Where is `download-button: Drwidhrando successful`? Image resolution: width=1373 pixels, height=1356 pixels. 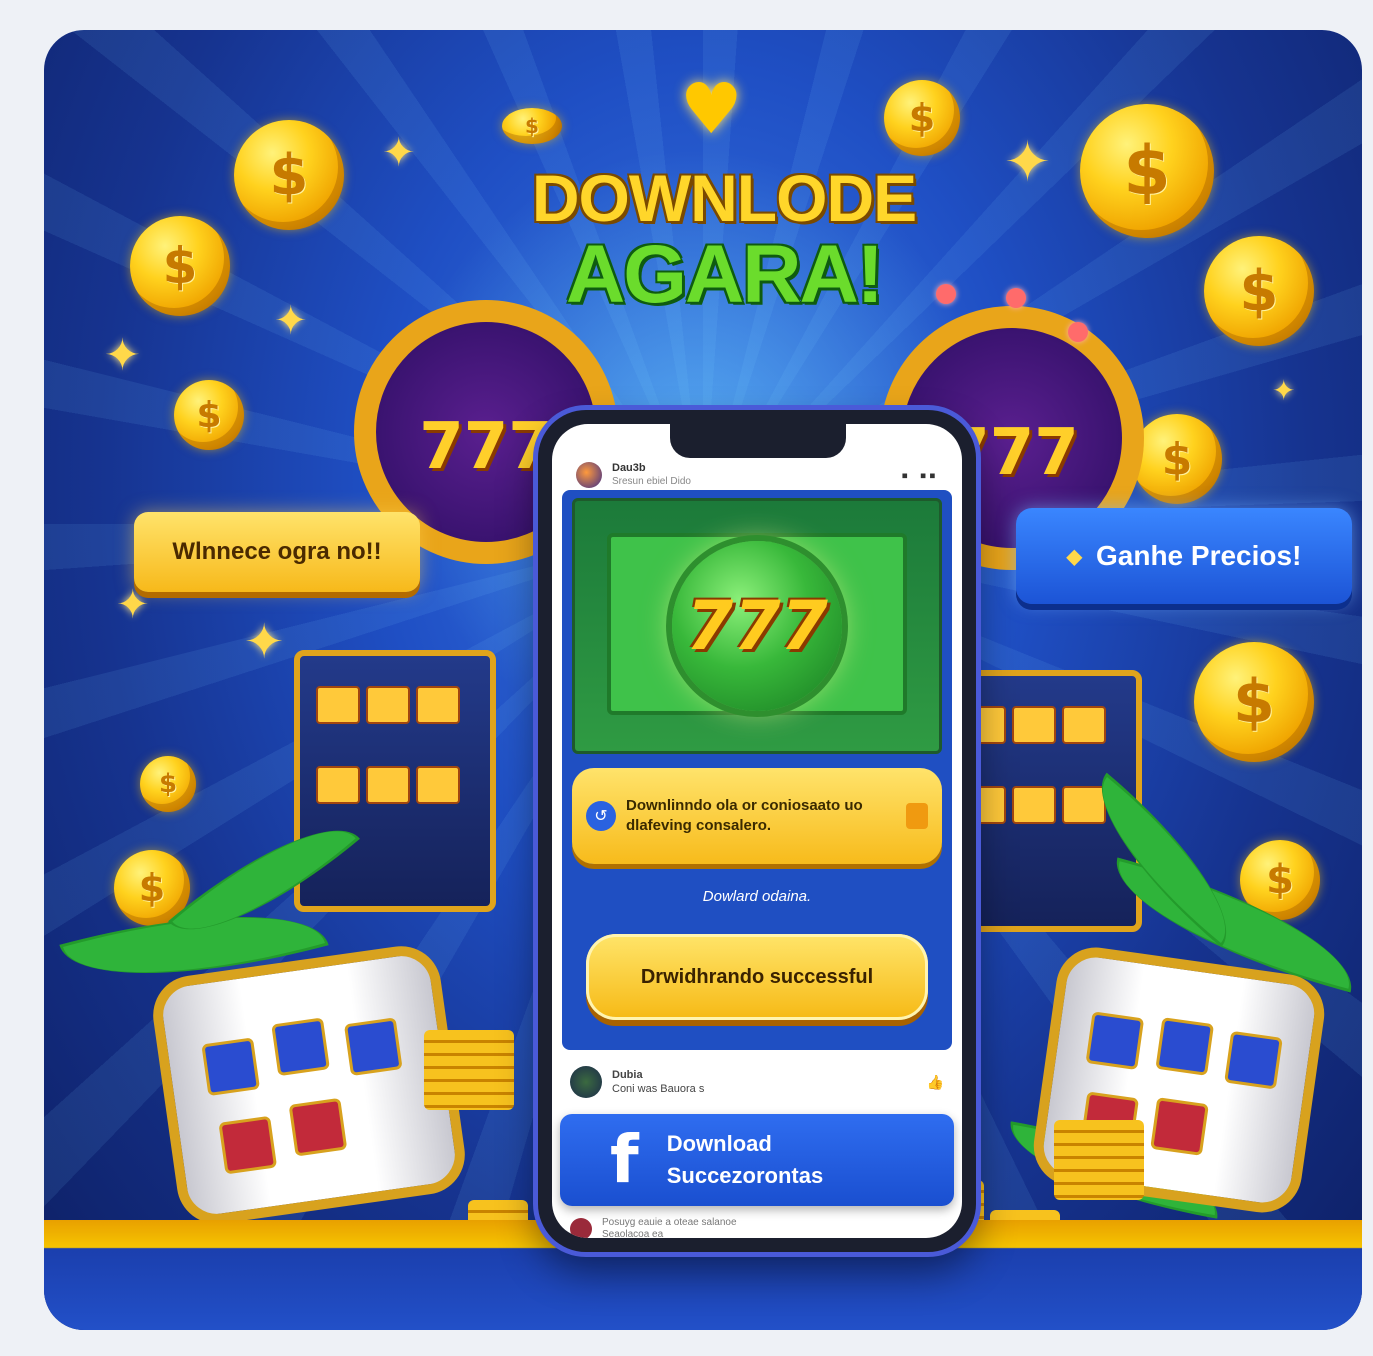
download-button: Drwidhrando successful is located at coordinates (757, 977).